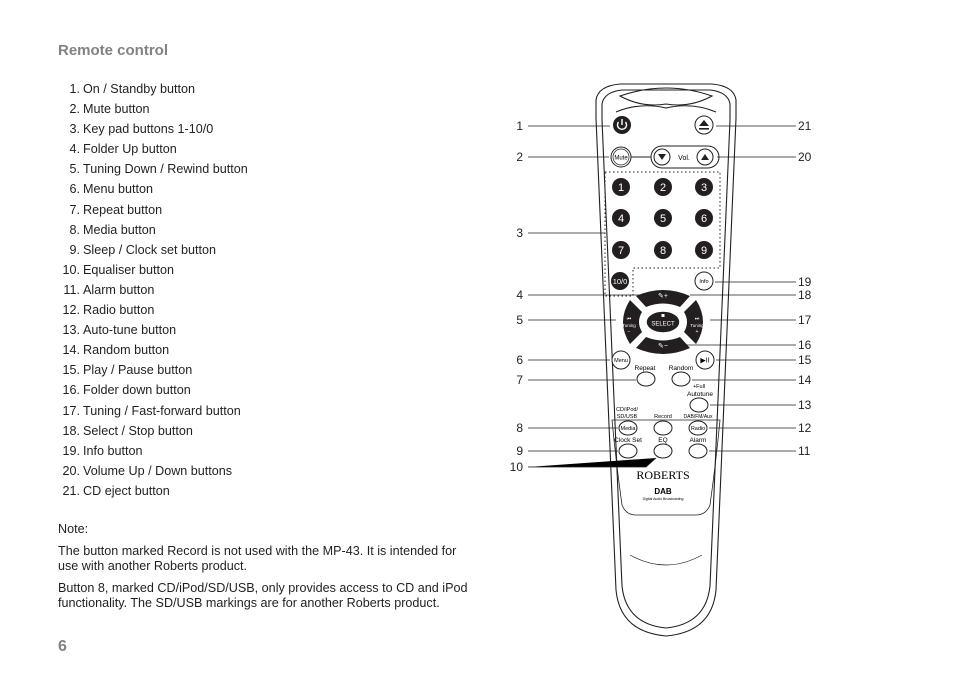 The image size is (954, 673). What do you see at coordinates (693, 322) in the screenshot?
I see `tuning-up-button` at bounding box center [693, 322].